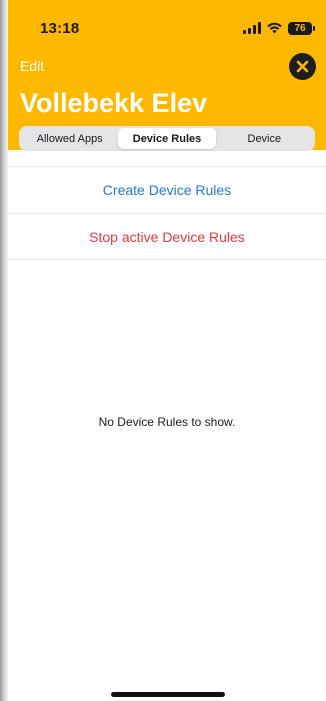 This screenshot has height=701, width=326. I want to click on segmented-control: Allowed Apps Device Rules Device, so click(167, 138).